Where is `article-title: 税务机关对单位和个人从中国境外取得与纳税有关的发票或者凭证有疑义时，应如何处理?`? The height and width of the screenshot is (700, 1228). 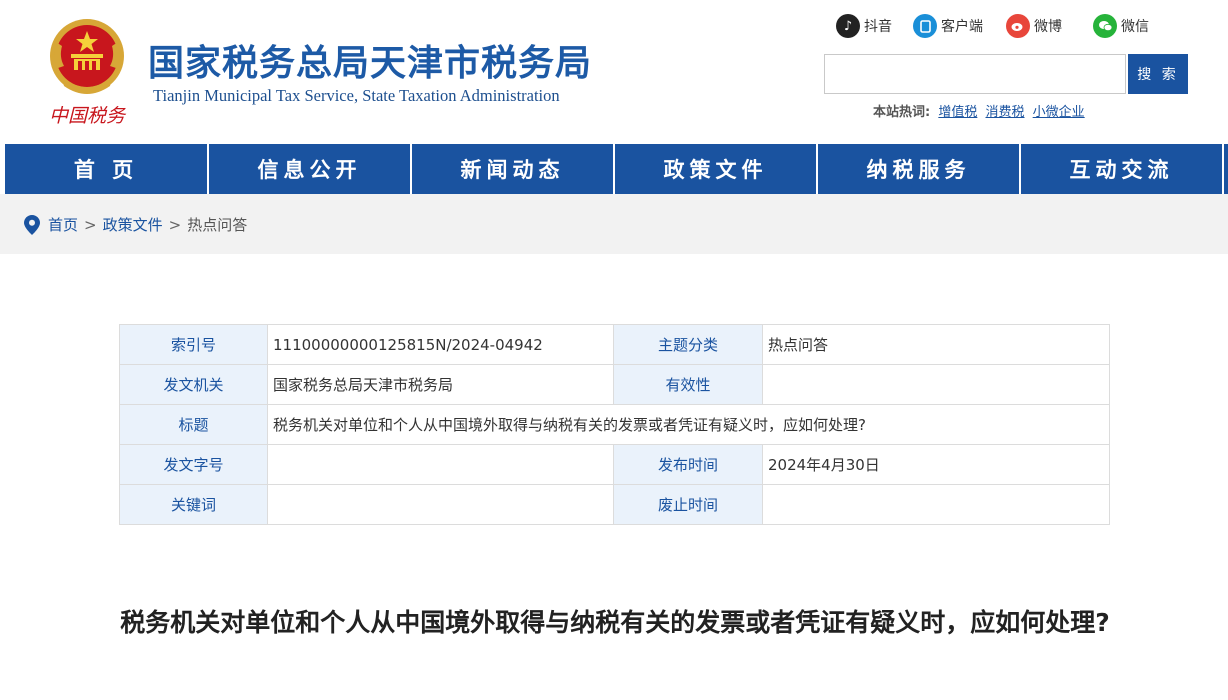 article-title: 税务机关对单位和个人从中国境外取得与纳税有关的发票或者凭证有疑义时，应如何处理? is located at coordinates (615, 622).